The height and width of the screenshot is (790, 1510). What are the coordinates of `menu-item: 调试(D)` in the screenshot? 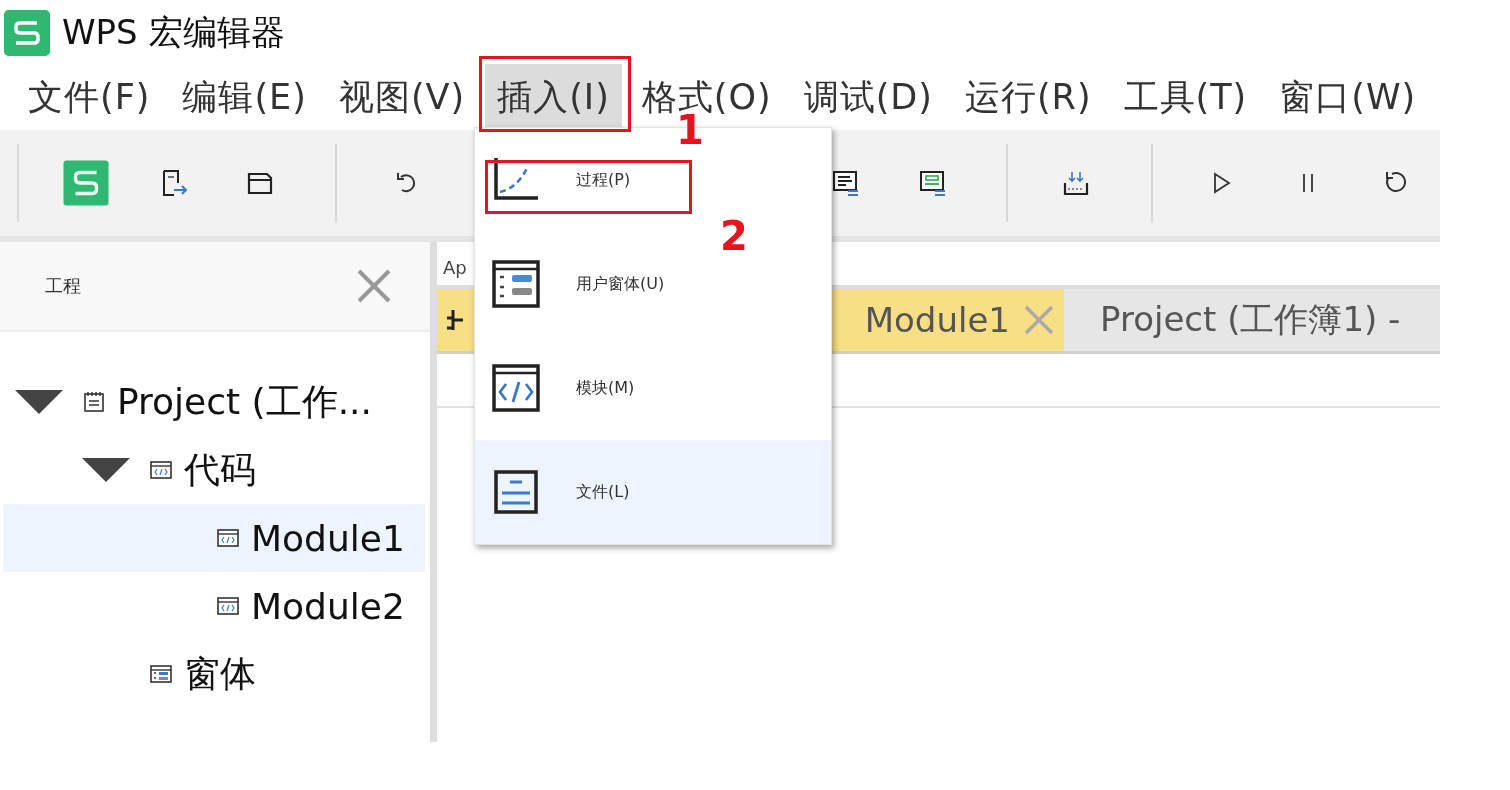 It's located at (868, 97).